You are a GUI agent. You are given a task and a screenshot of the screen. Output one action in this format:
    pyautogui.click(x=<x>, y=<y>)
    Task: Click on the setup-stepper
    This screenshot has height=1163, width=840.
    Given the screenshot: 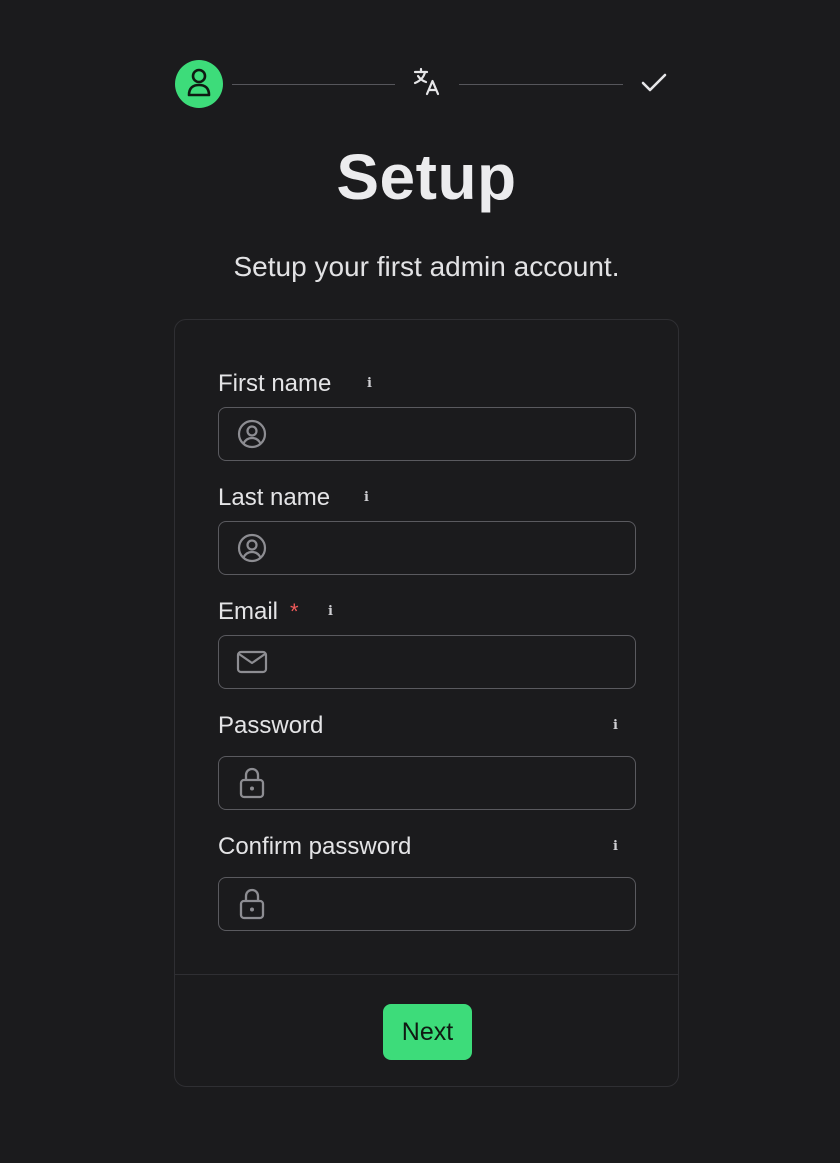 What is the action you would take?
    pyautogui.click(x=422, y=84)
    